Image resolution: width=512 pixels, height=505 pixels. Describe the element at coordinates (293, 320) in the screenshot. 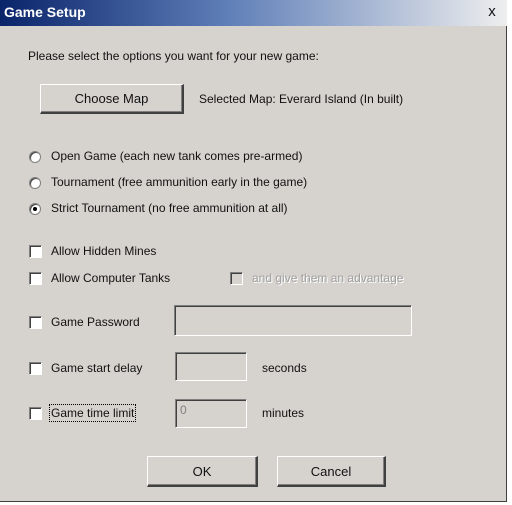

I see `game-password-input` at that location.